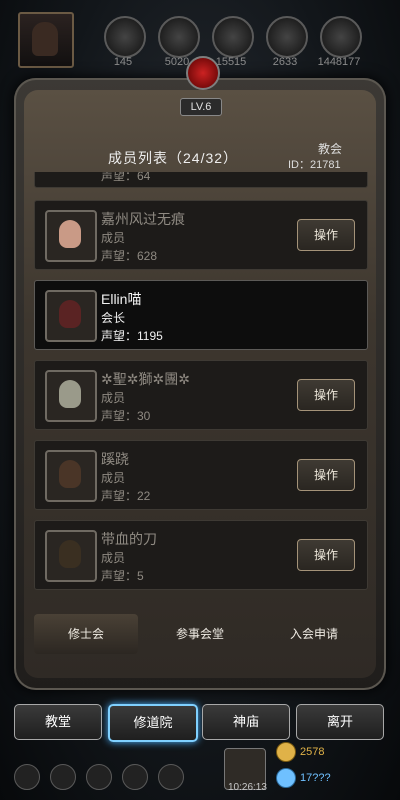  What do you see at coordinates (129, 539) in the screenshot?
I see `member-name: 带血的刀` at bounding box center [129, 539].